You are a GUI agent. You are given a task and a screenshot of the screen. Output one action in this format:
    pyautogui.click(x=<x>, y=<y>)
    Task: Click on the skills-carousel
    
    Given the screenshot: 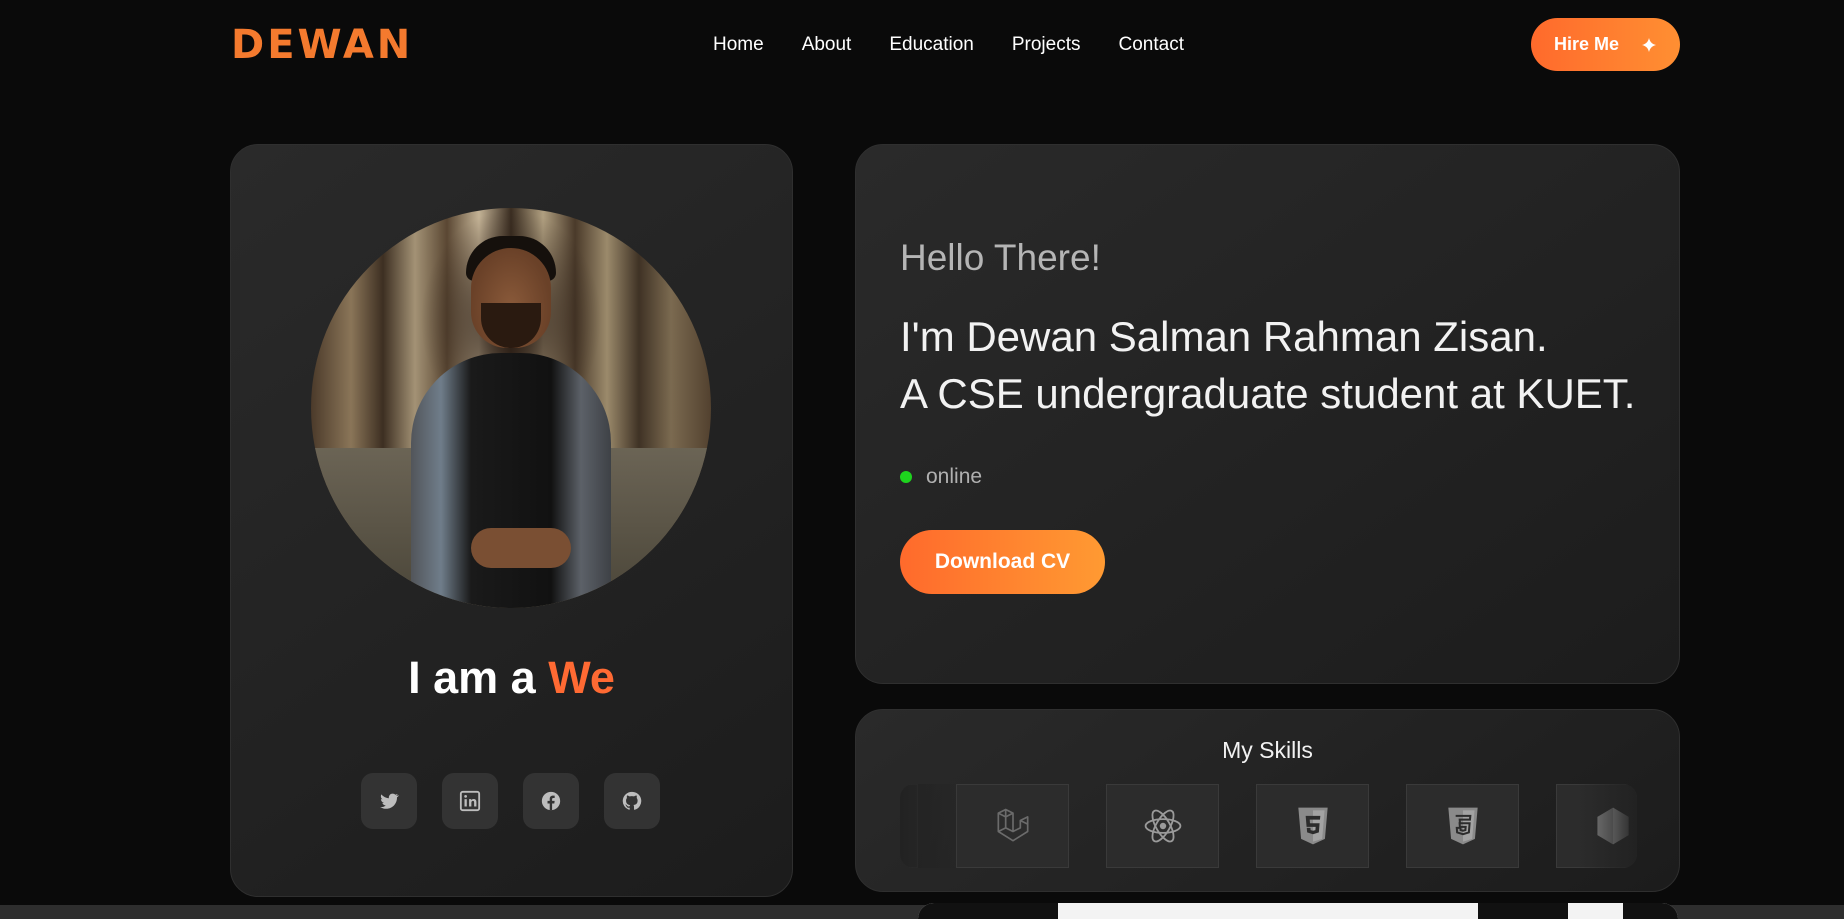 What is the action you would take?
    pyautogui.click(x=1268, y=826)
    